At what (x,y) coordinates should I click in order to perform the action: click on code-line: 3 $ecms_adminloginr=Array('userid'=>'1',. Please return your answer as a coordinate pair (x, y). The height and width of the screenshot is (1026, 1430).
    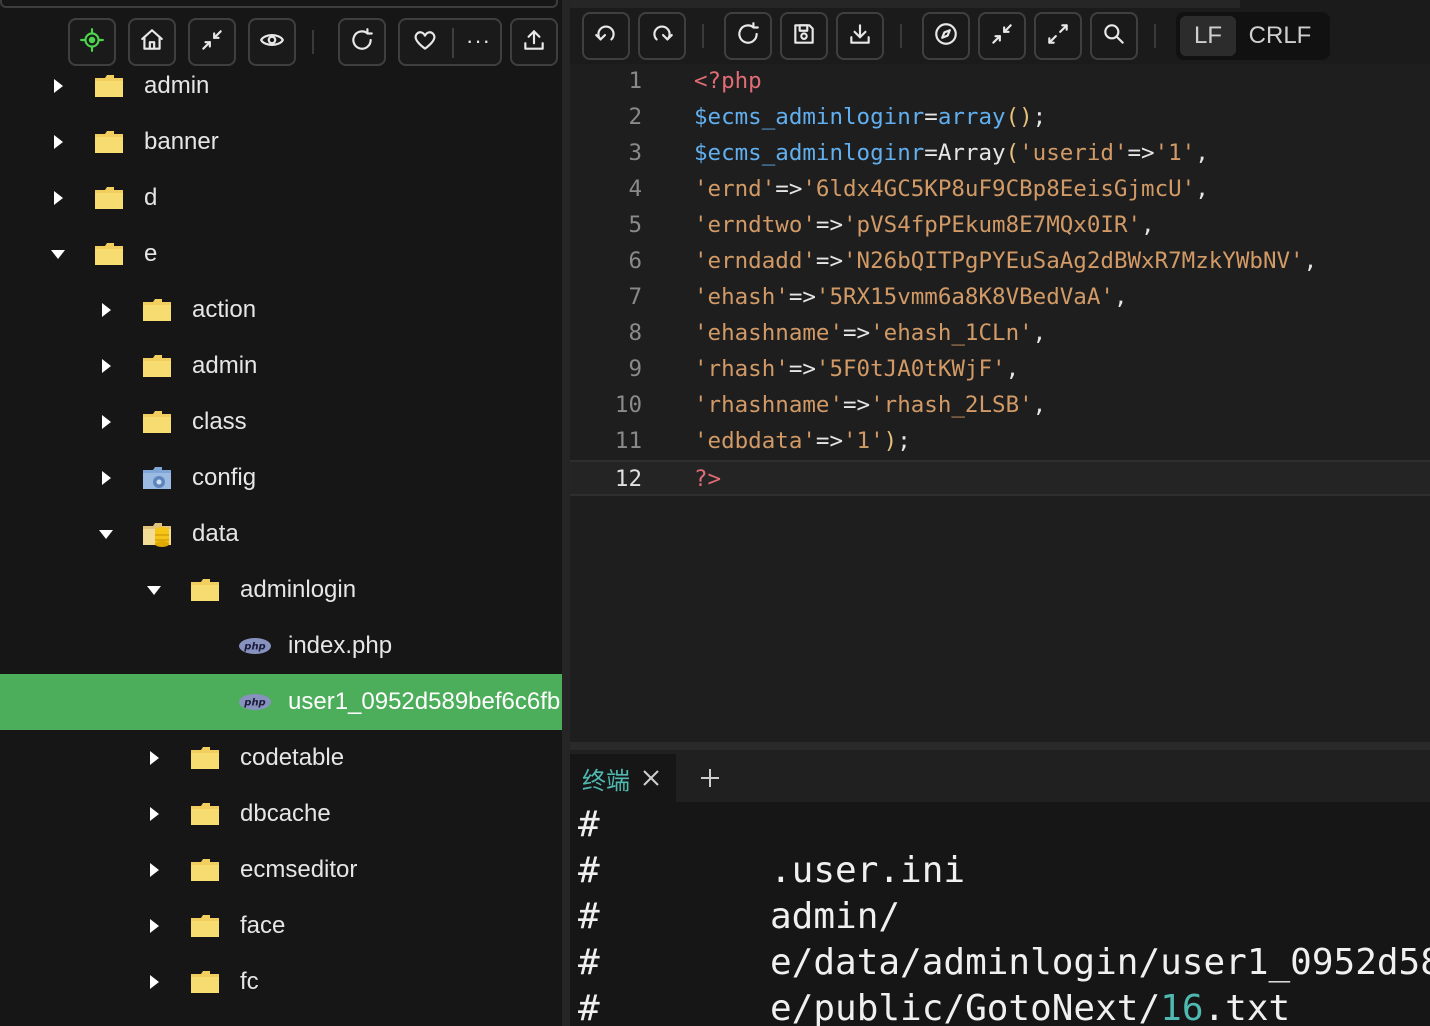
    Looking at the image, I should click on (1000, 154).